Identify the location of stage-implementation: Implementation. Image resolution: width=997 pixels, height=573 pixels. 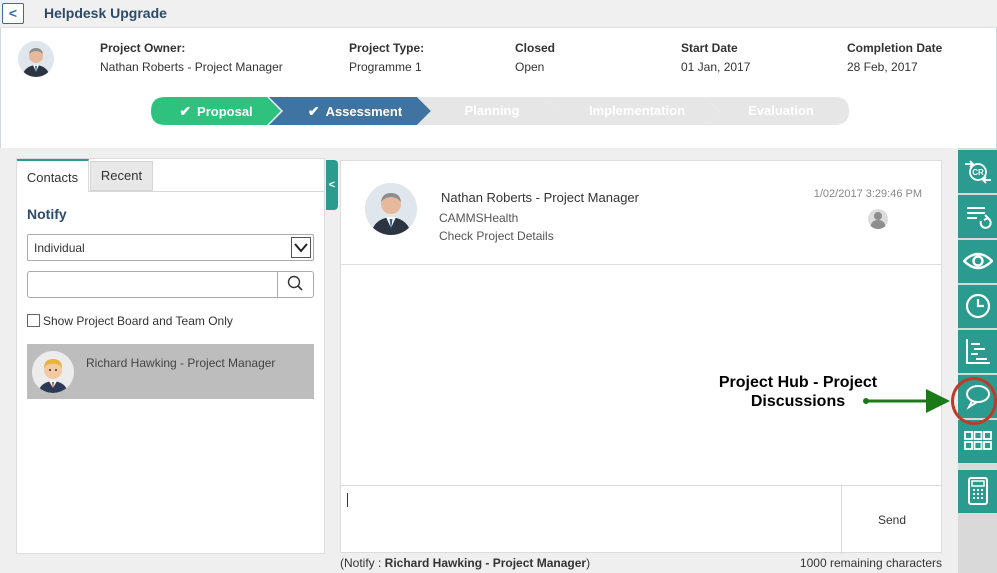
(631, 111).